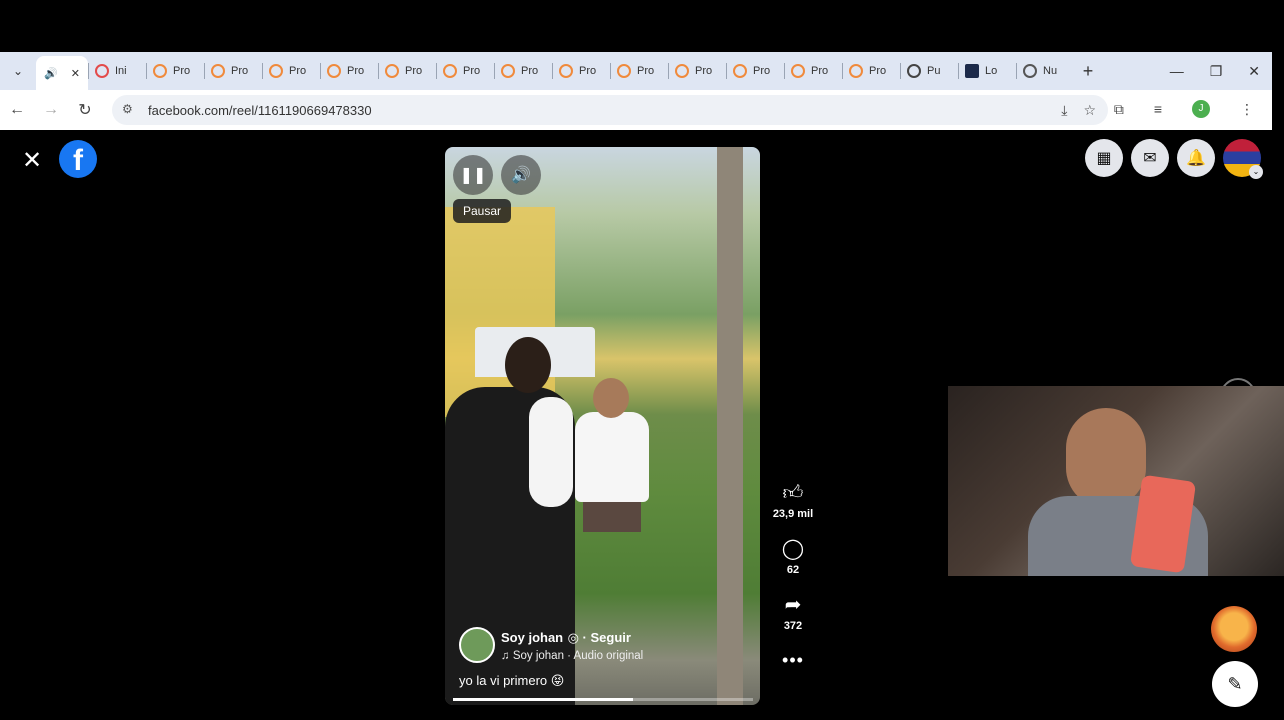 The image size is (1284, 720). What do you see at coordinates (793, 660) in the screenshot?
I see `more-options-icon: •••` at bounding box center [793, 660].